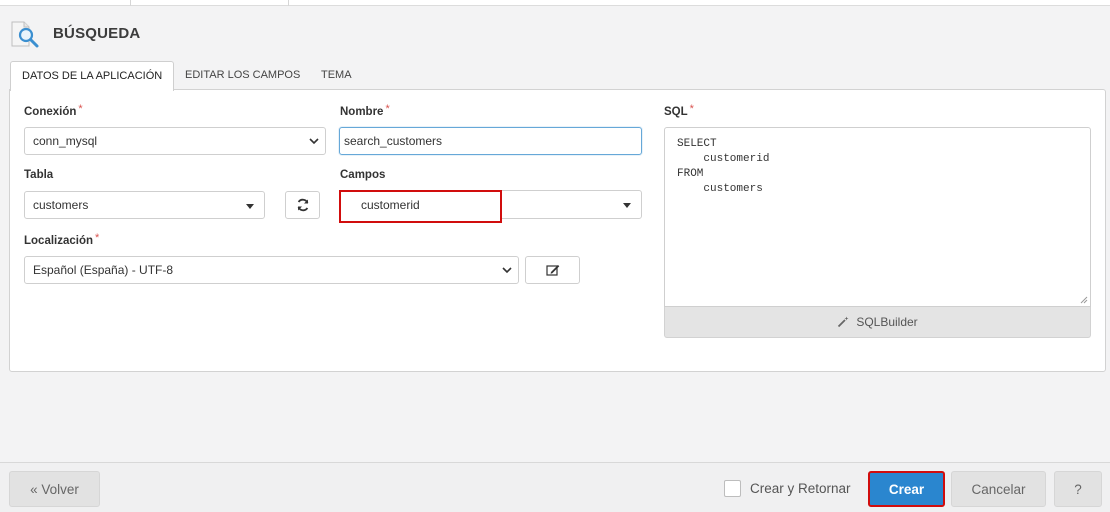  What do you see at coordinates (365, 110) in the screenshot?
I see `name-label: Nombre *` at bounding box center [365, 110].